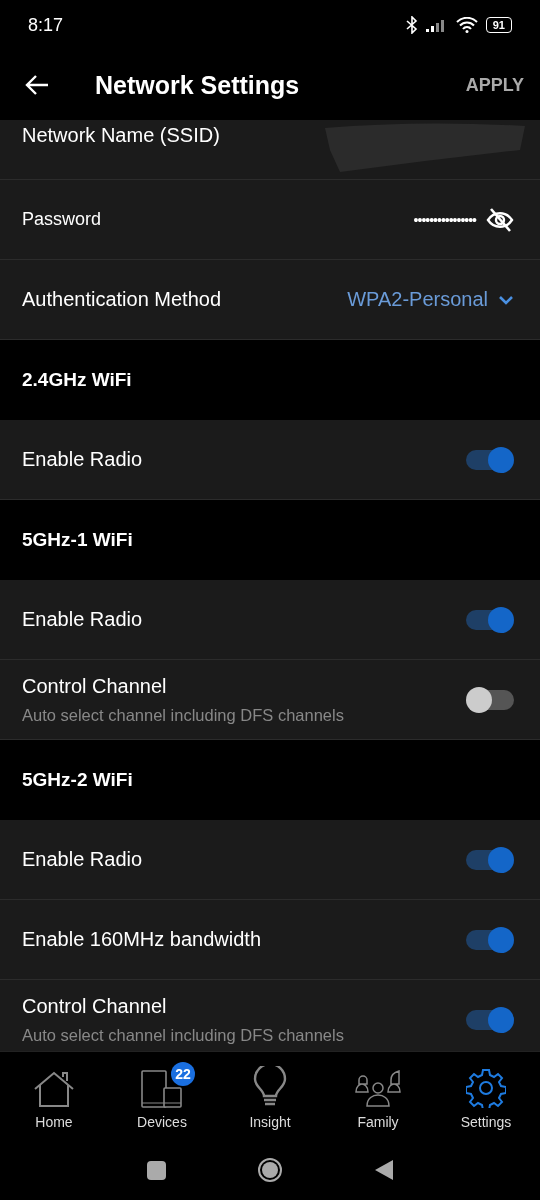 The height and width of the screenshot is (1200, 540). I want to click on apply-button: APPLY, so click(494, 85).